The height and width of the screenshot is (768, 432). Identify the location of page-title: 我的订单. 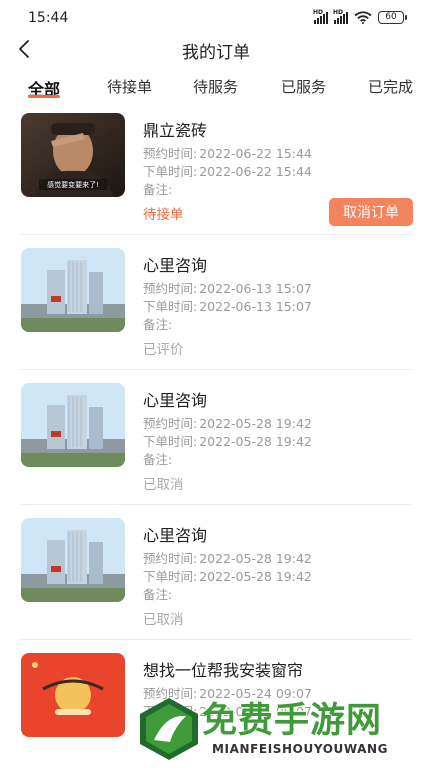
(216, 53).